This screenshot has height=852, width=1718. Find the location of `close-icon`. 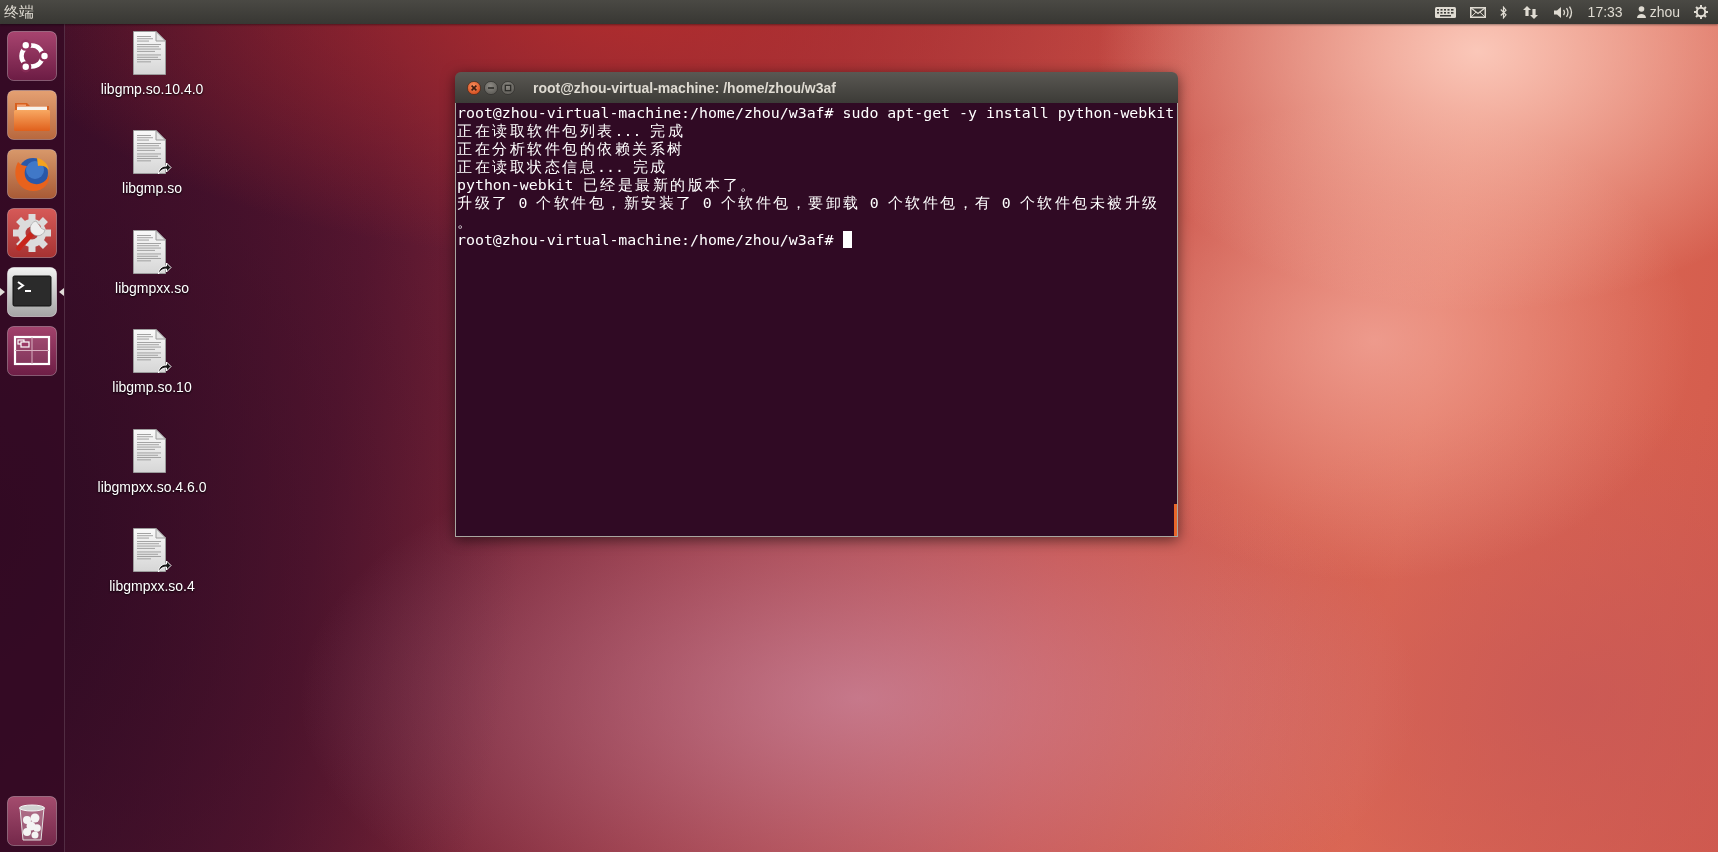

close-icon is located at coordinates (474, 87).